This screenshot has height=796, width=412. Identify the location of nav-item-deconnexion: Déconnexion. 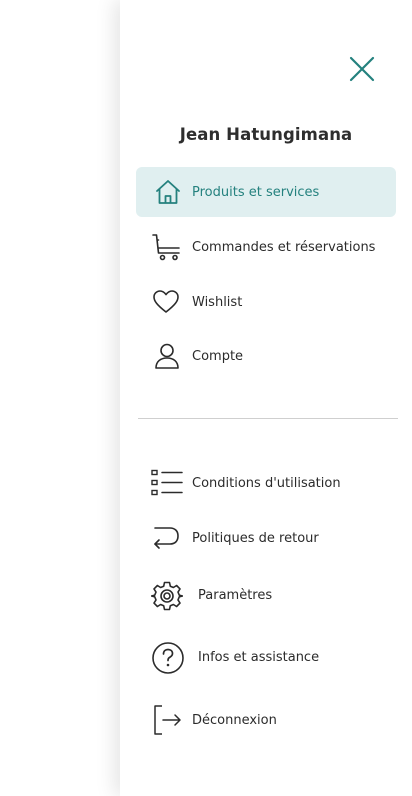
(266, 720).